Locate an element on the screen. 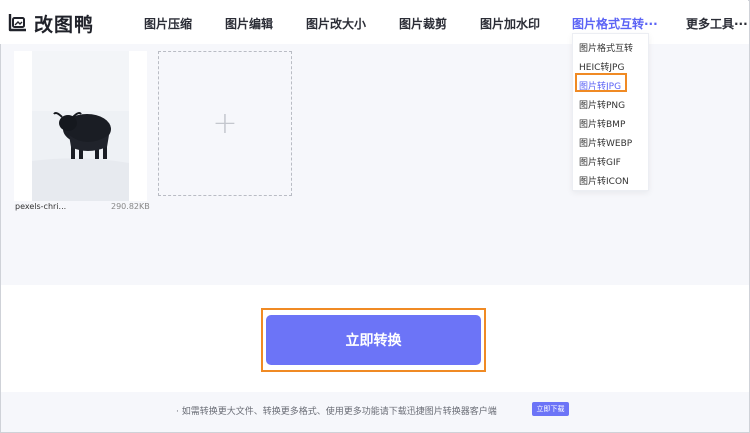 The width and height of the screenshot is (750, 433). dropdown-item-to-webp: 图片转WEBP is located at coordinates (605, 142).